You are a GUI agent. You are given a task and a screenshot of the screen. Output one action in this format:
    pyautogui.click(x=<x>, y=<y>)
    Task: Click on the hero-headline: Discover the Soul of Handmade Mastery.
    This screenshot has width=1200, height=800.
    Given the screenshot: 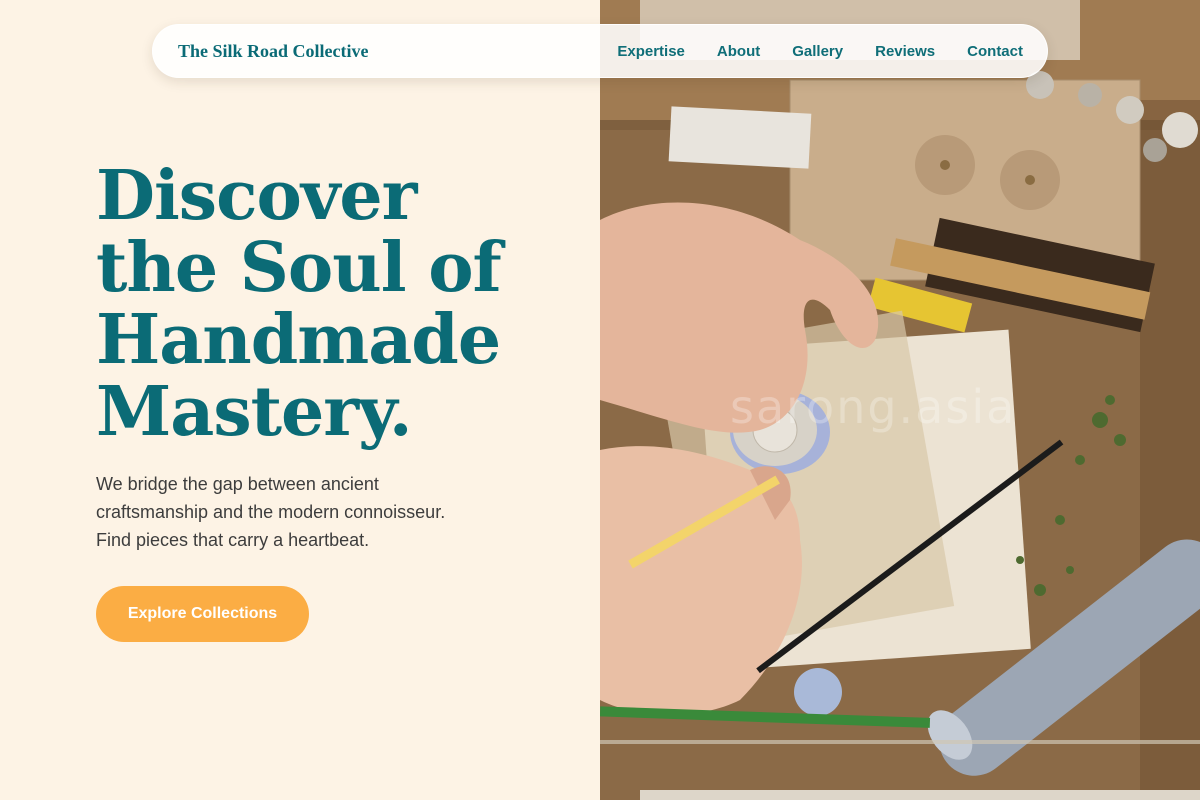 What is the action you would take?
    pyautogui.click(x=336, y=304)
    